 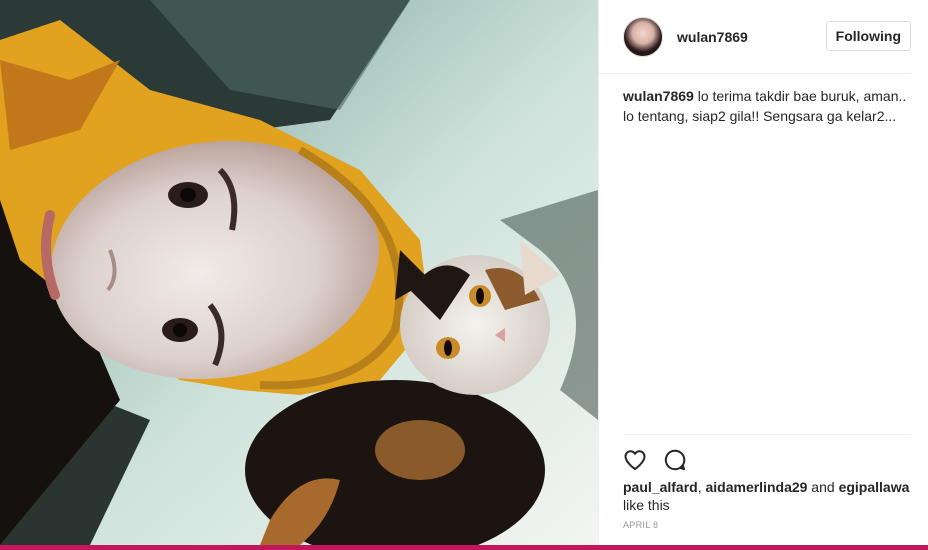 I want to click on likes-suffix: like this, so click(x=646, y=505).